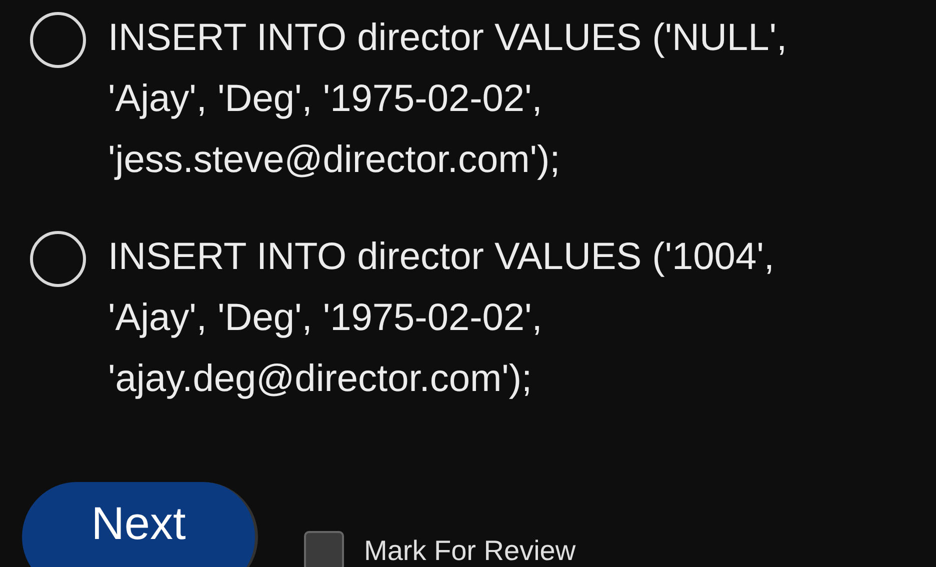 This screenshot has width=936, height=567. I want to click on next-button: Next, so click(140, 524).